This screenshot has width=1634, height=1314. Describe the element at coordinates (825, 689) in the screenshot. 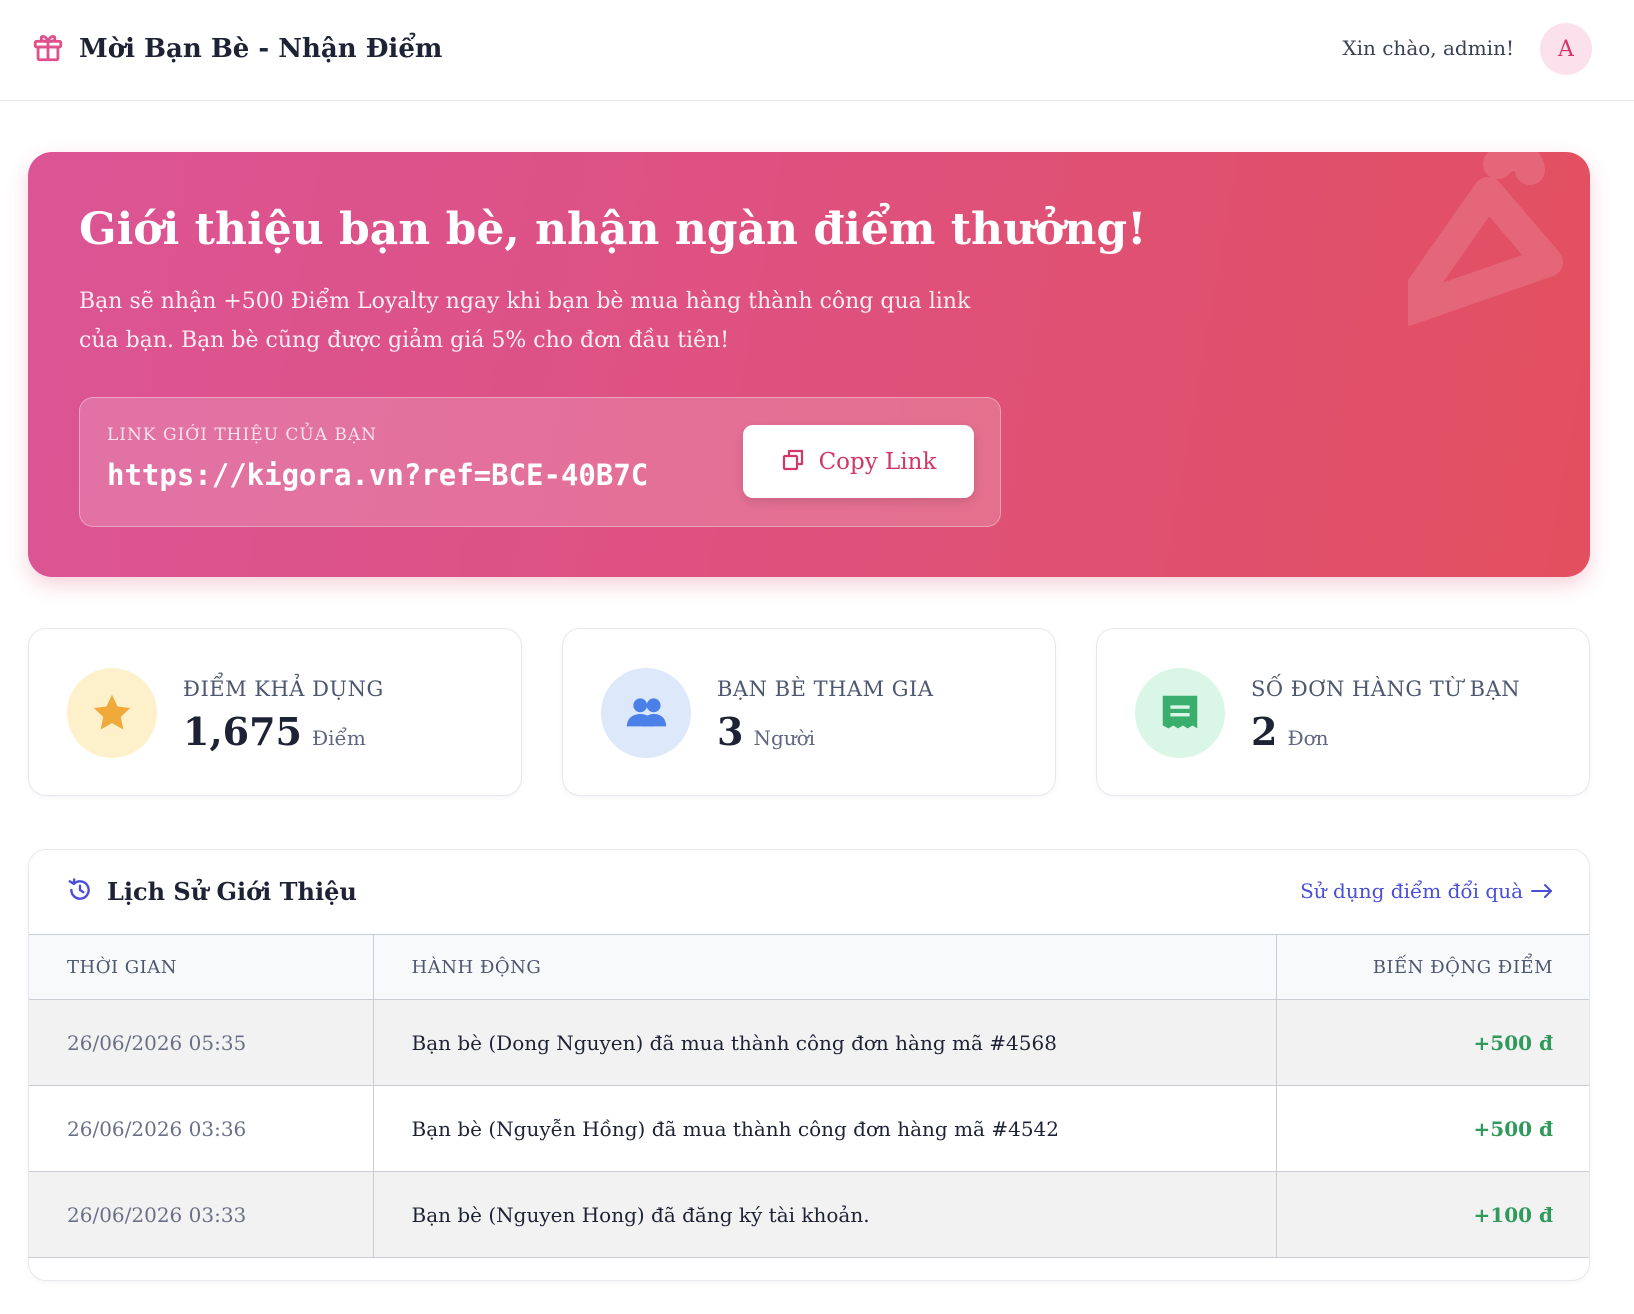

I see `stat-label: BẠN BÈ THAM GIA` at that location.